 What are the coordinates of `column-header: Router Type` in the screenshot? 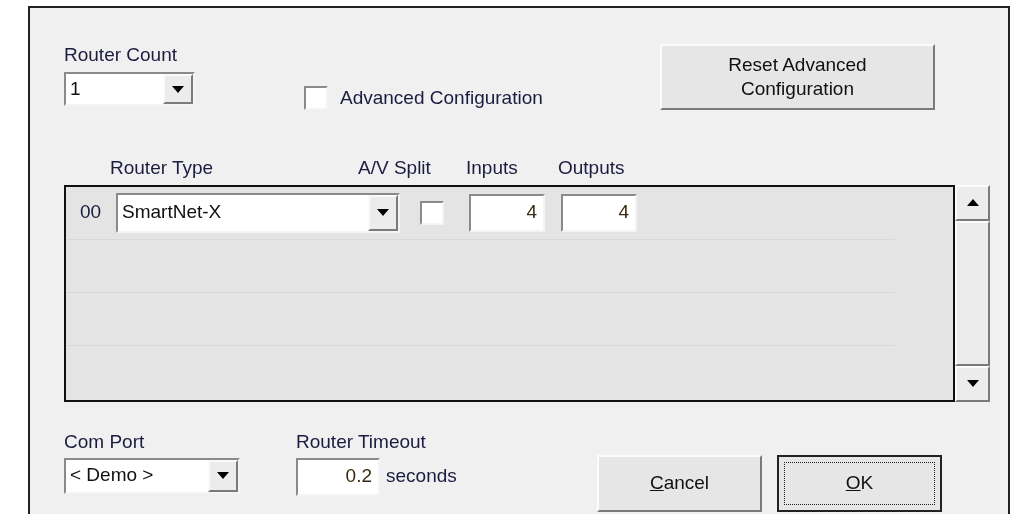 It's located at (162, 168).